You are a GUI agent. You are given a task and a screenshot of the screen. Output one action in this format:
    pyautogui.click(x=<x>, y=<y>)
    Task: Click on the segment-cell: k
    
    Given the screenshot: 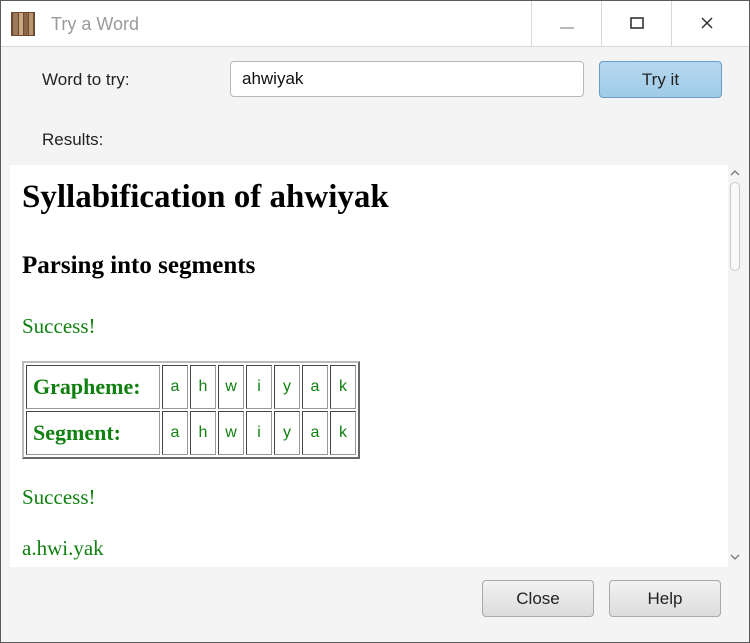 What is the action you would take?
    pyautogui.click(x=343, y=433)
    